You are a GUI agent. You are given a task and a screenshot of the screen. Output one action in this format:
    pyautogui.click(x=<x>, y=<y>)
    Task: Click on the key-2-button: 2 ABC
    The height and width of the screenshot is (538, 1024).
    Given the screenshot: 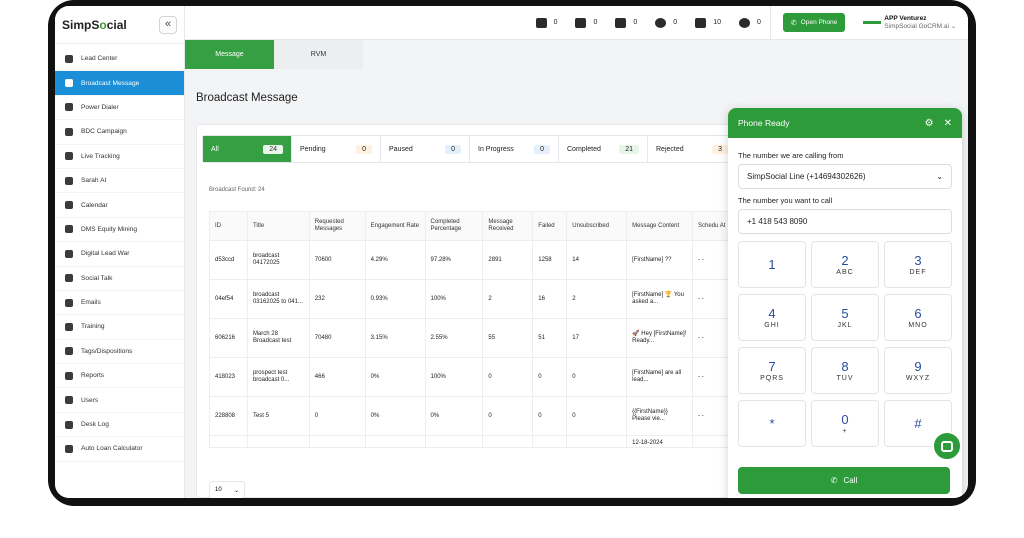 What is the action you would take?
    pyautogui.click(x=845, y=264)
    